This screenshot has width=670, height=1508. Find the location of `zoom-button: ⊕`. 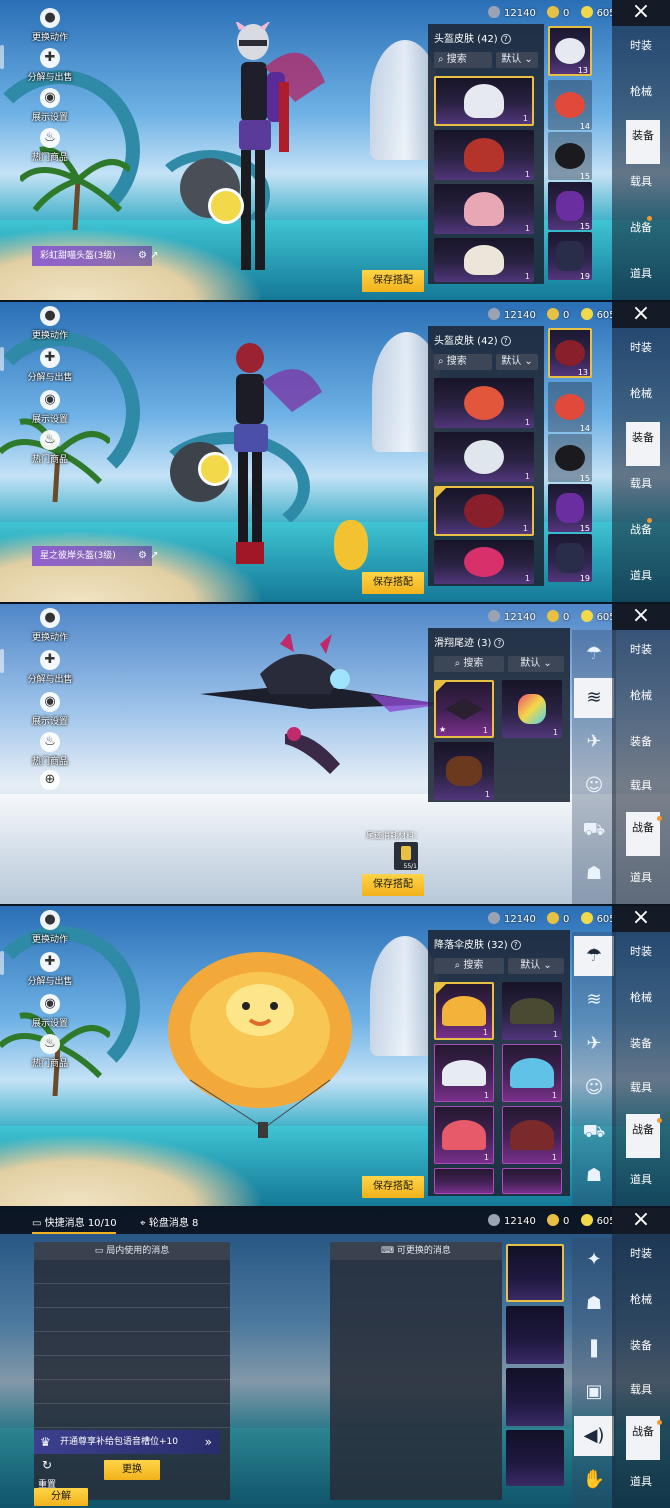

zoom-button: ⊕ is located at coordinates (50, 780).